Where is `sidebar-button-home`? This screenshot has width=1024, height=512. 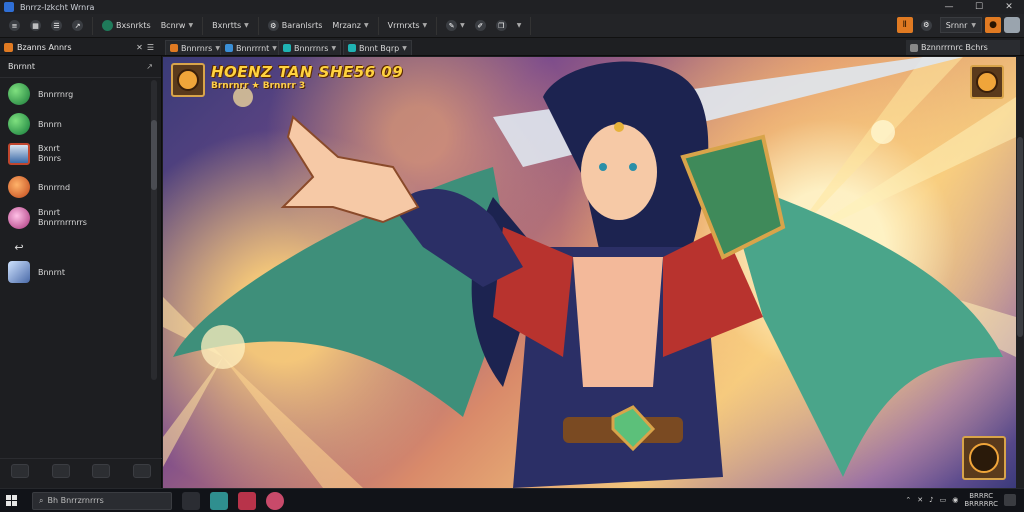
sidebar-button-home is located at coordinates (20, 470).